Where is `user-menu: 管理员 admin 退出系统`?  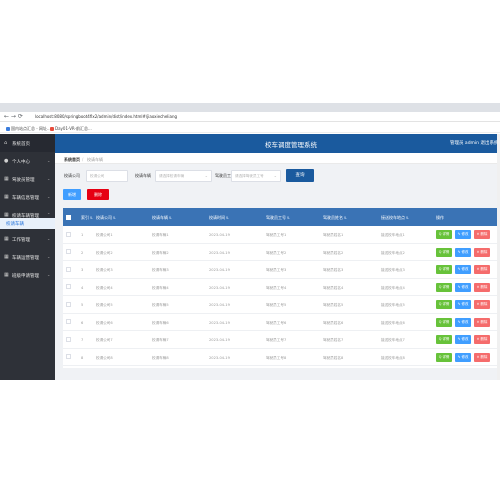 user-menu: 管理员 admin 退出系统 is located at coordinates (474, 143).